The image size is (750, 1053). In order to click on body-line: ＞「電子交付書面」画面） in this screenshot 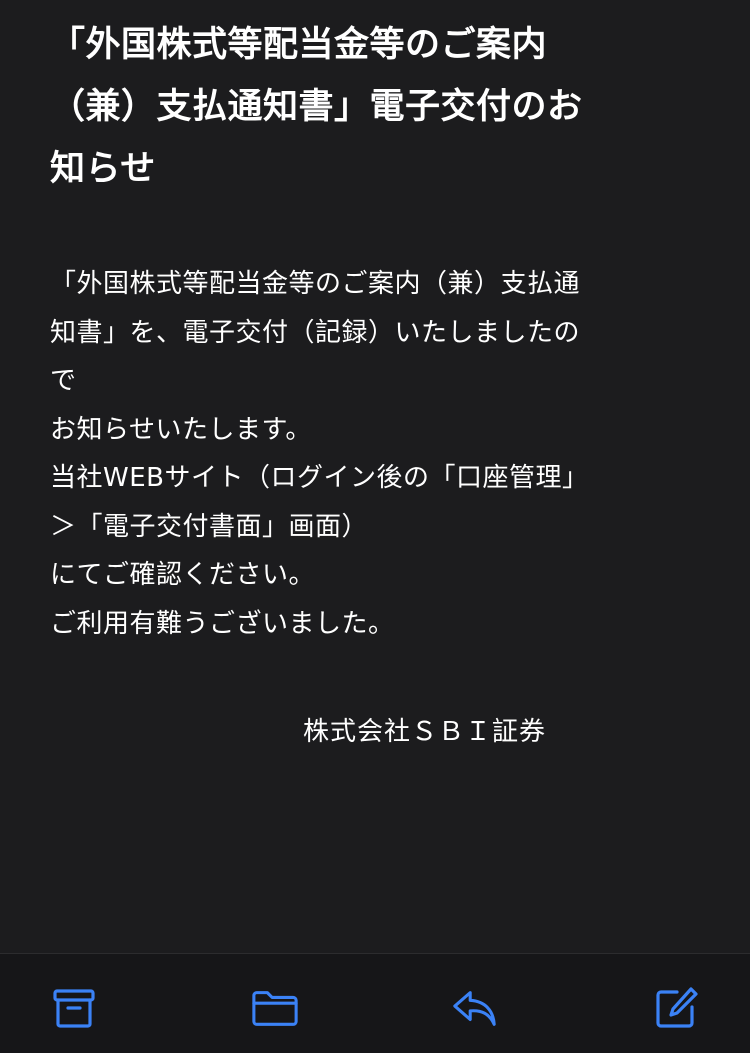, I will do `click(209, 526)`.